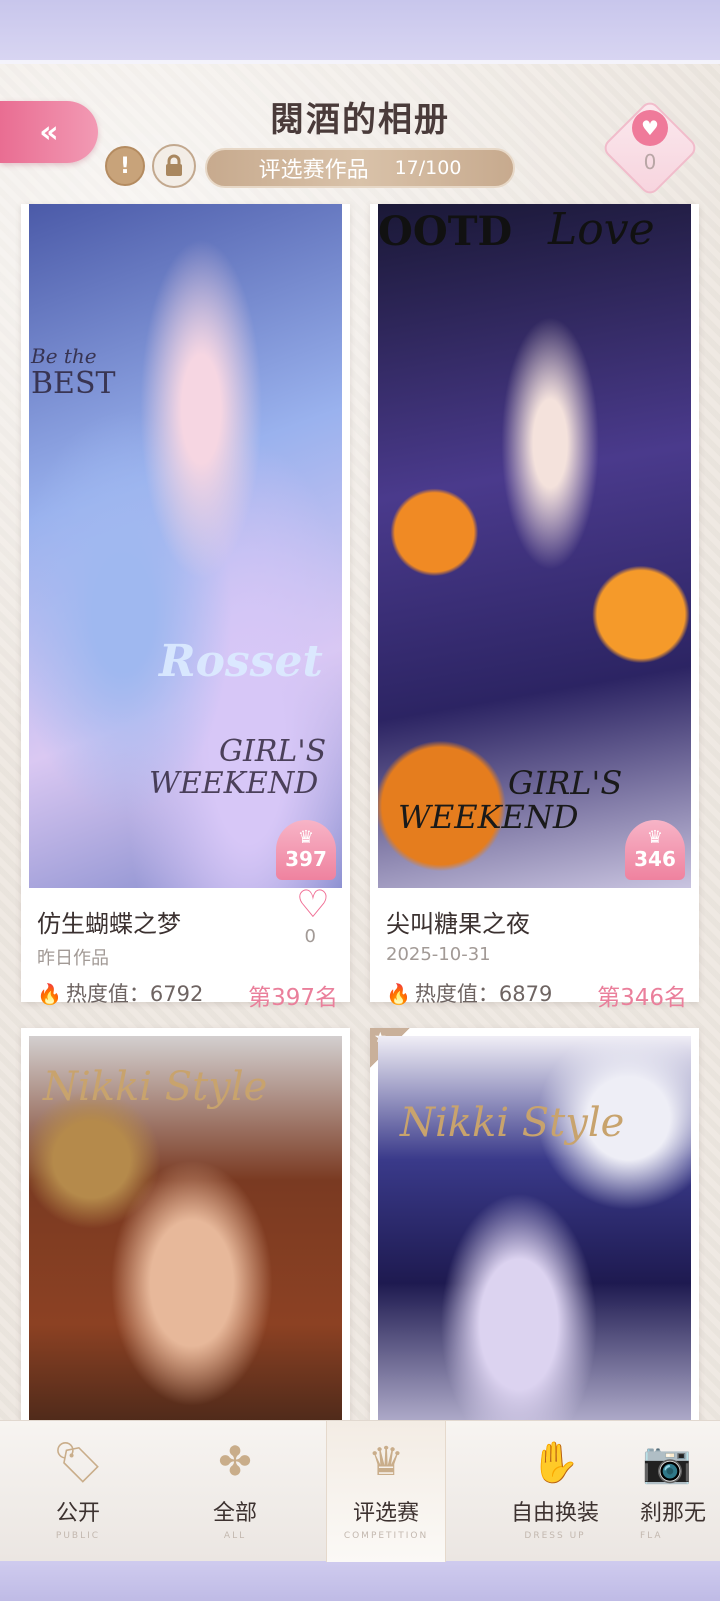 The width and height of the screenshot is (720, 1601). I want to click on tab-dress-up: ✋ 自由换装 DRESS UP, so click(555, 1491).